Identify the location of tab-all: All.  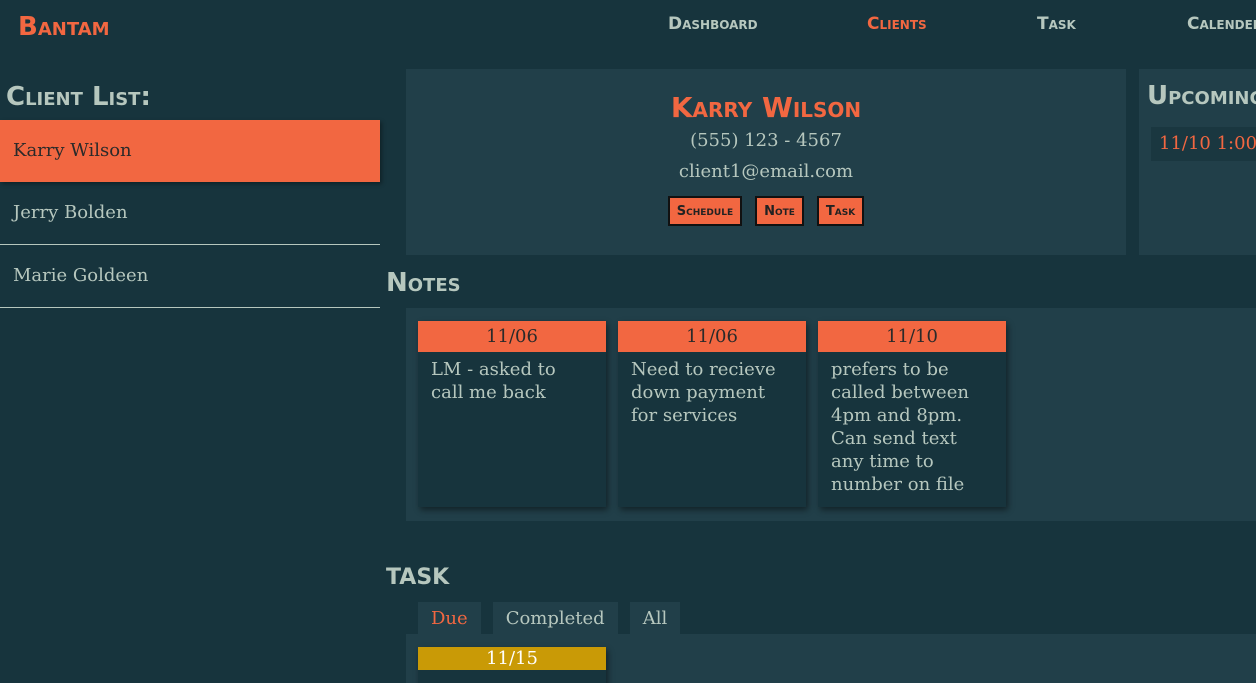
(655, 618).